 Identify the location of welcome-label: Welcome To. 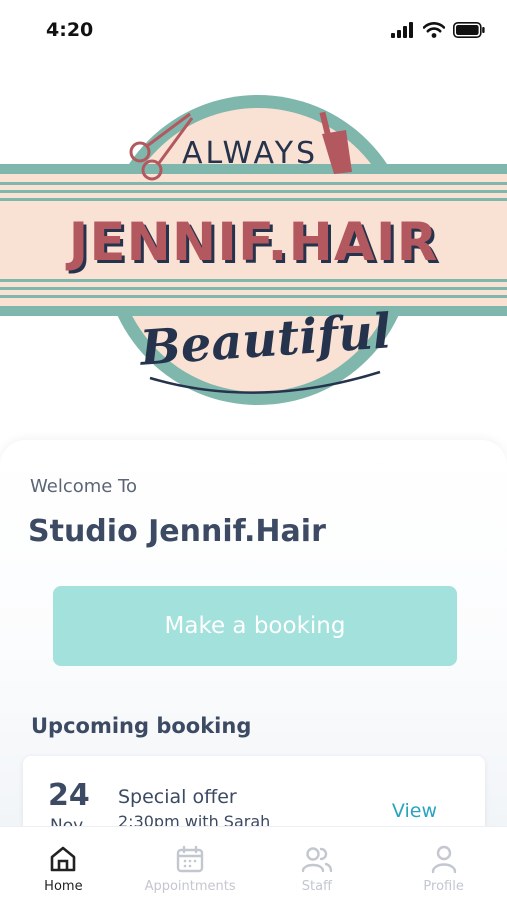
(84, 486).